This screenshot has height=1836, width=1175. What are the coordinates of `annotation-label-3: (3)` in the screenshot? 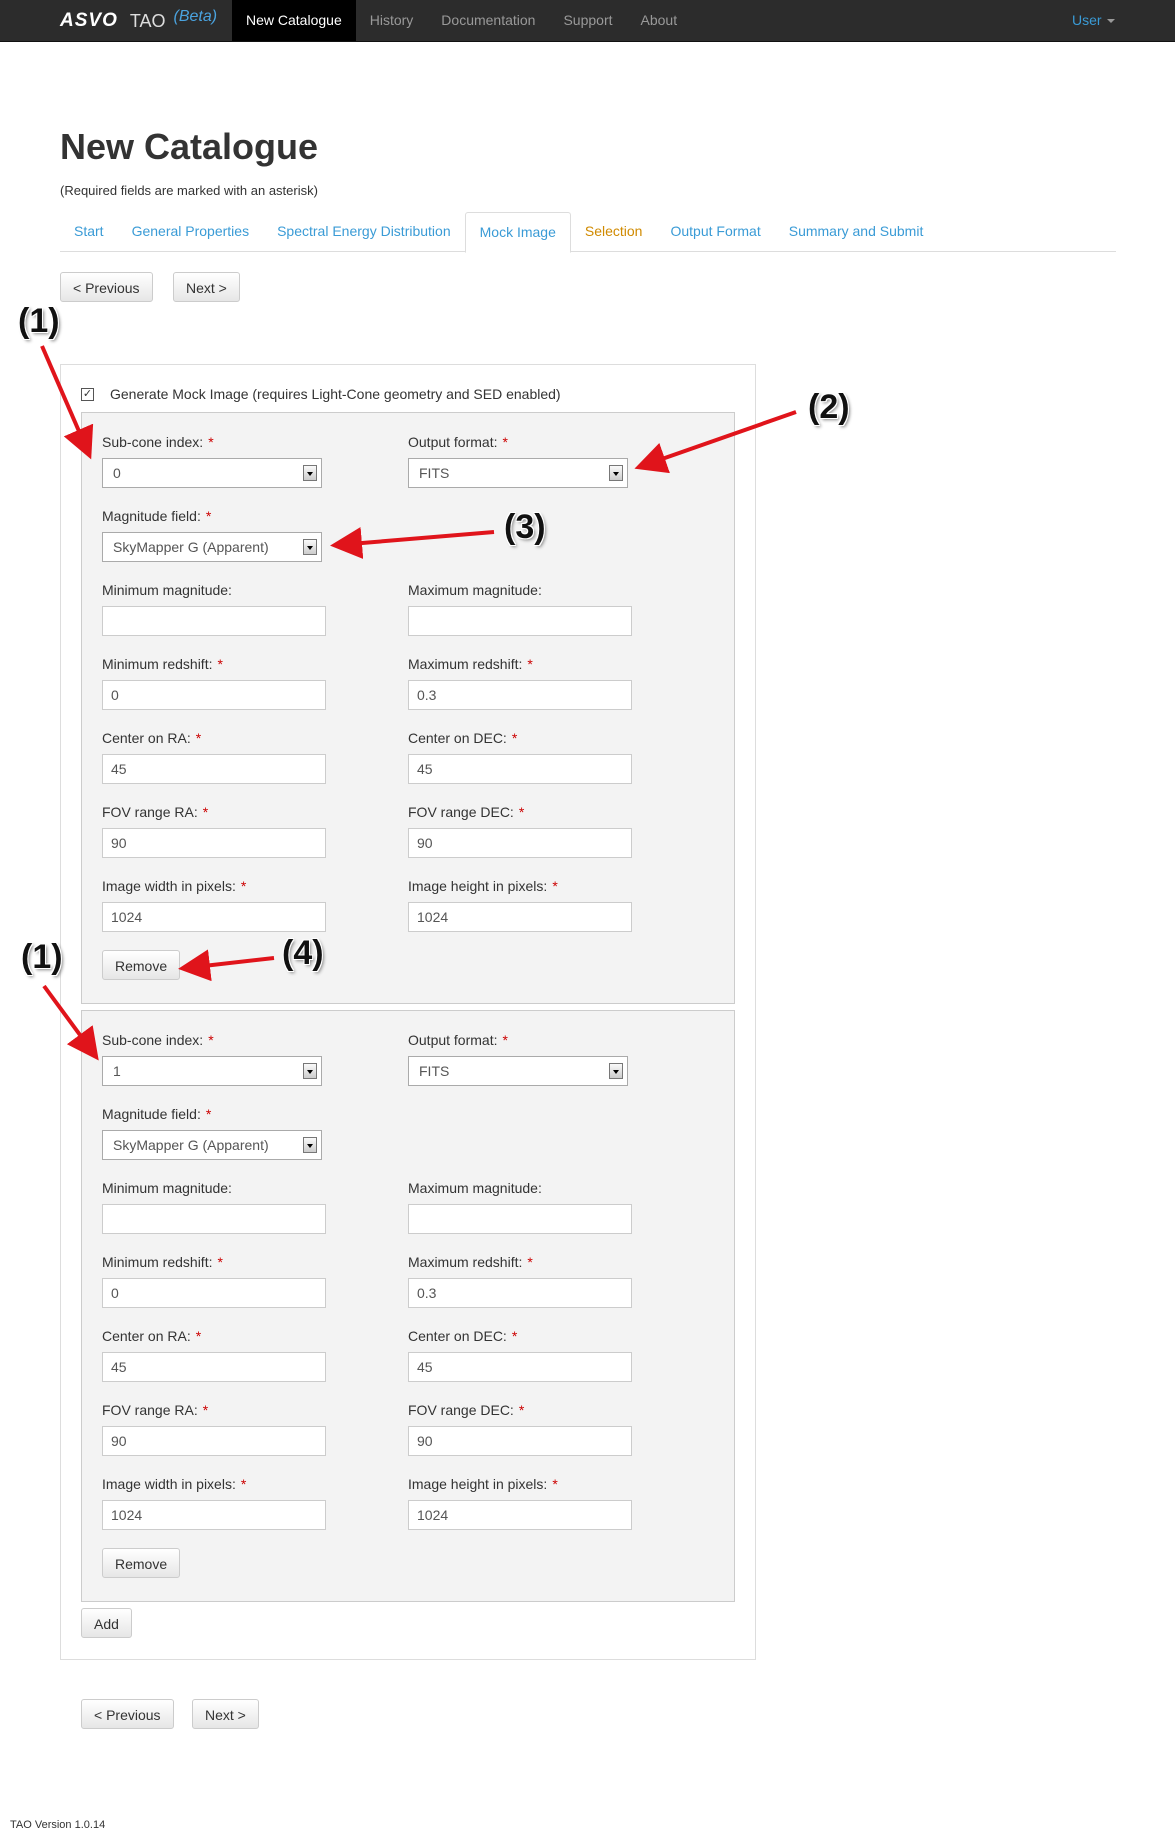 It's located at (525, 527).